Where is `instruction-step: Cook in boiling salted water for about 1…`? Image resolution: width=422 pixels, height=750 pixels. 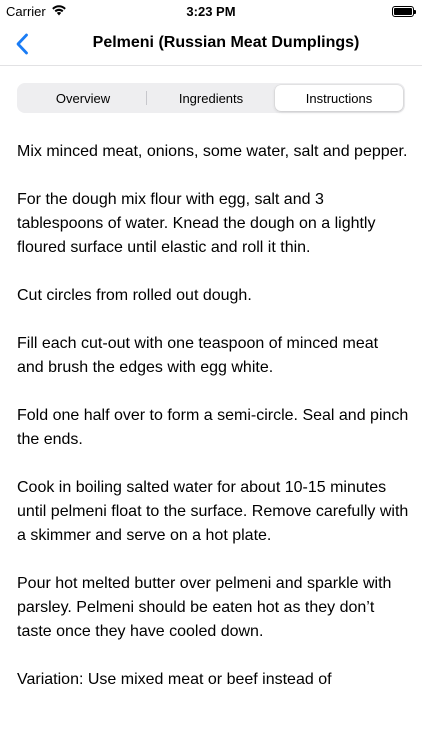 instruction-step: Cook in boiling salted water for about 1… is located at coordinates (213, 511).